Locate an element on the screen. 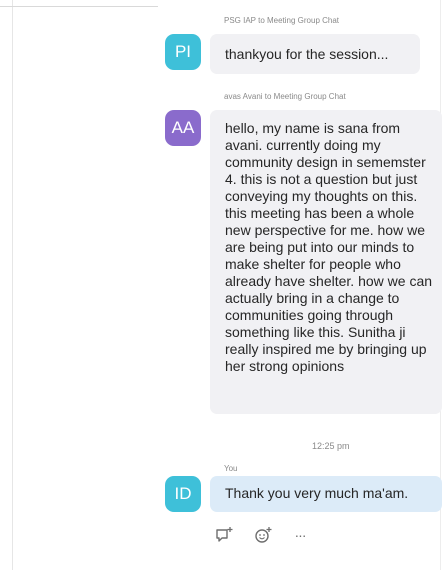  more-options-label: ··· is located at coordinates (300, 535).